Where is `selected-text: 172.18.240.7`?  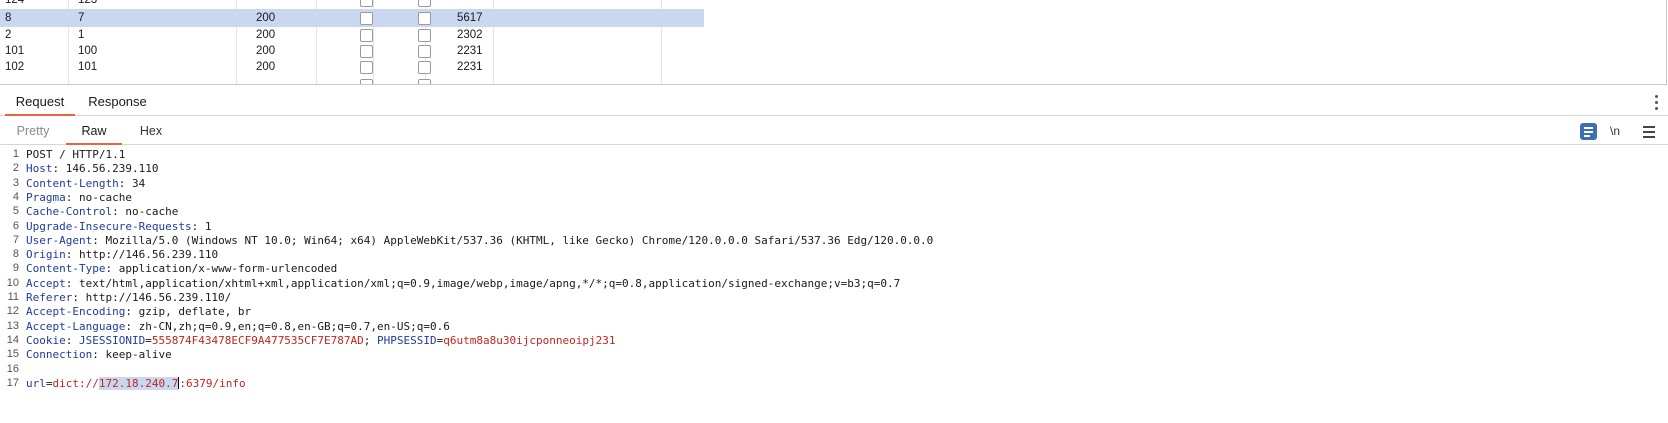 selected-text: 172.18.240.7 is located at coordinates (138, 383).